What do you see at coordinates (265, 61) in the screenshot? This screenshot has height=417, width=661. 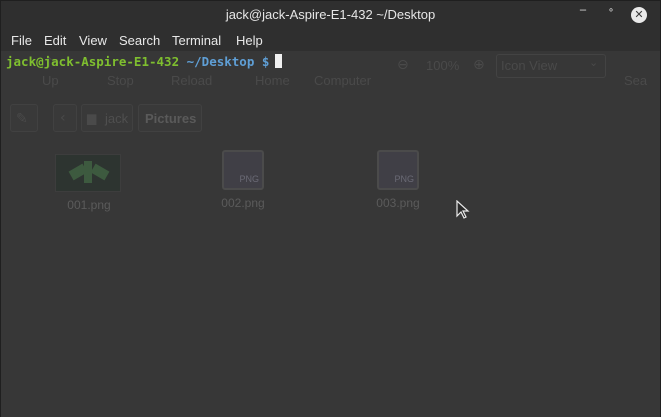 I see `prompt-symbol: $` at bounding box center [265, 61].